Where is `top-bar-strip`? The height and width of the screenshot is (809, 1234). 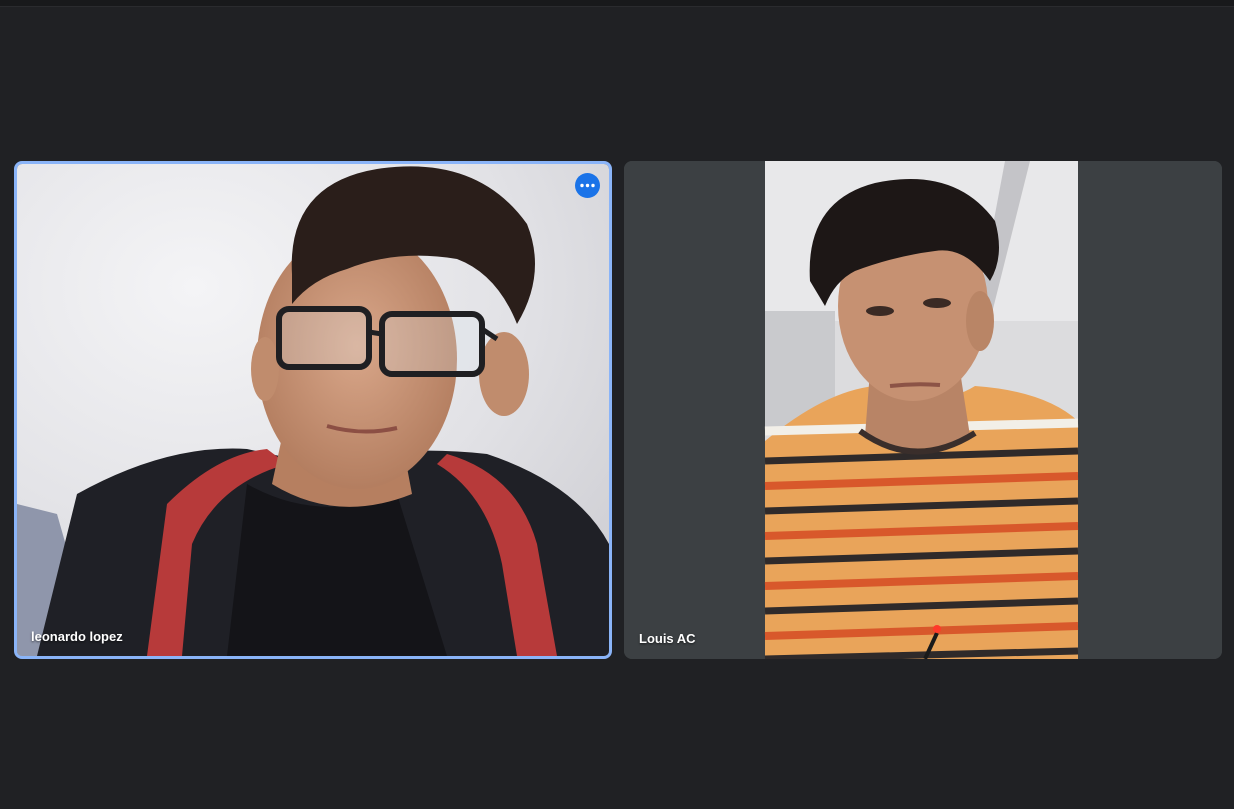 top-bar-strip is located at coordinates (617, 3).